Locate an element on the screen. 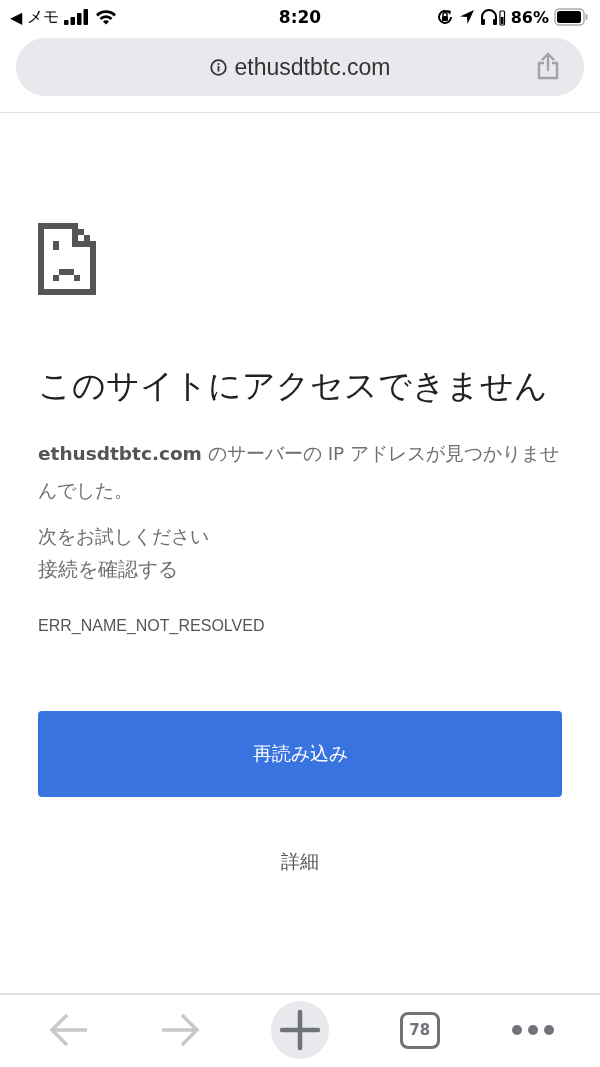 This screenshot has width=600, height=1067. back-to-app-arrow: ◀ is located at coordinates (16, 17).